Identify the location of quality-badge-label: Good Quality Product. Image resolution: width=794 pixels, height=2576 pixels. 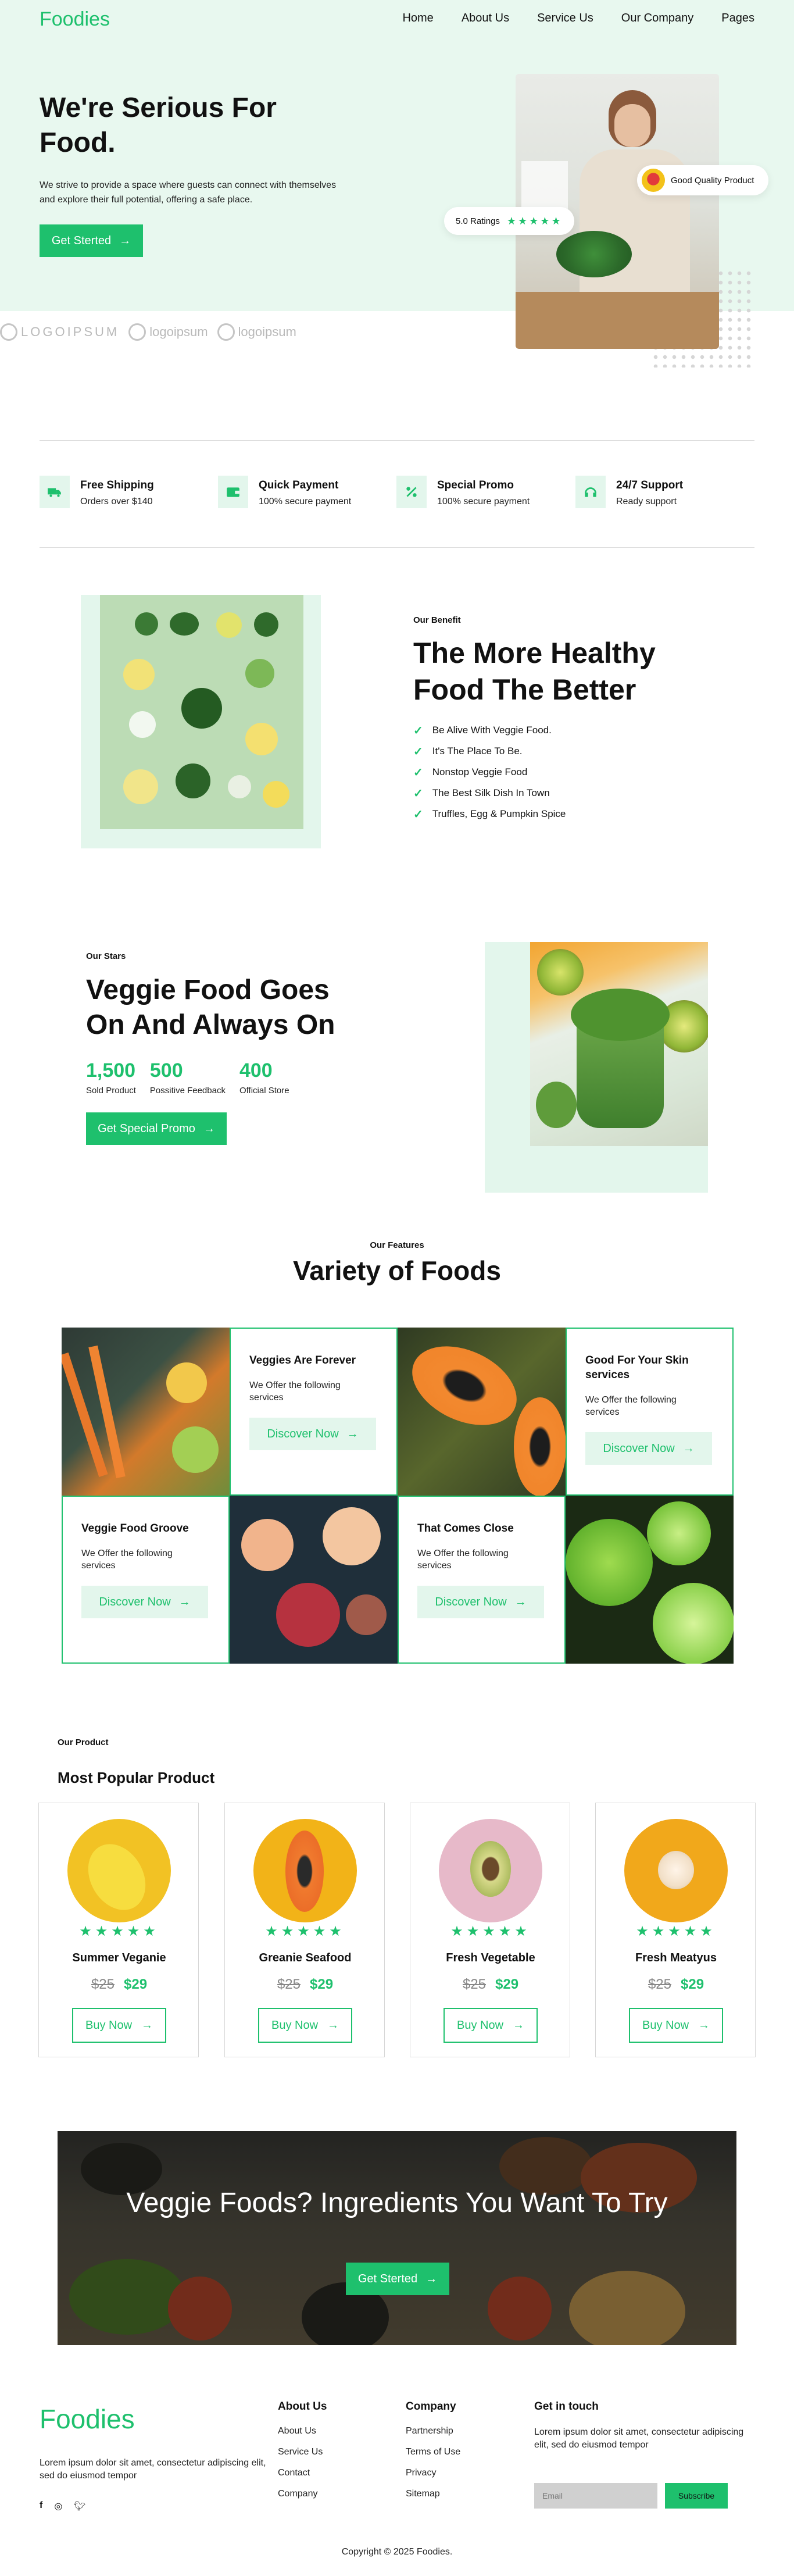
(712, 180).